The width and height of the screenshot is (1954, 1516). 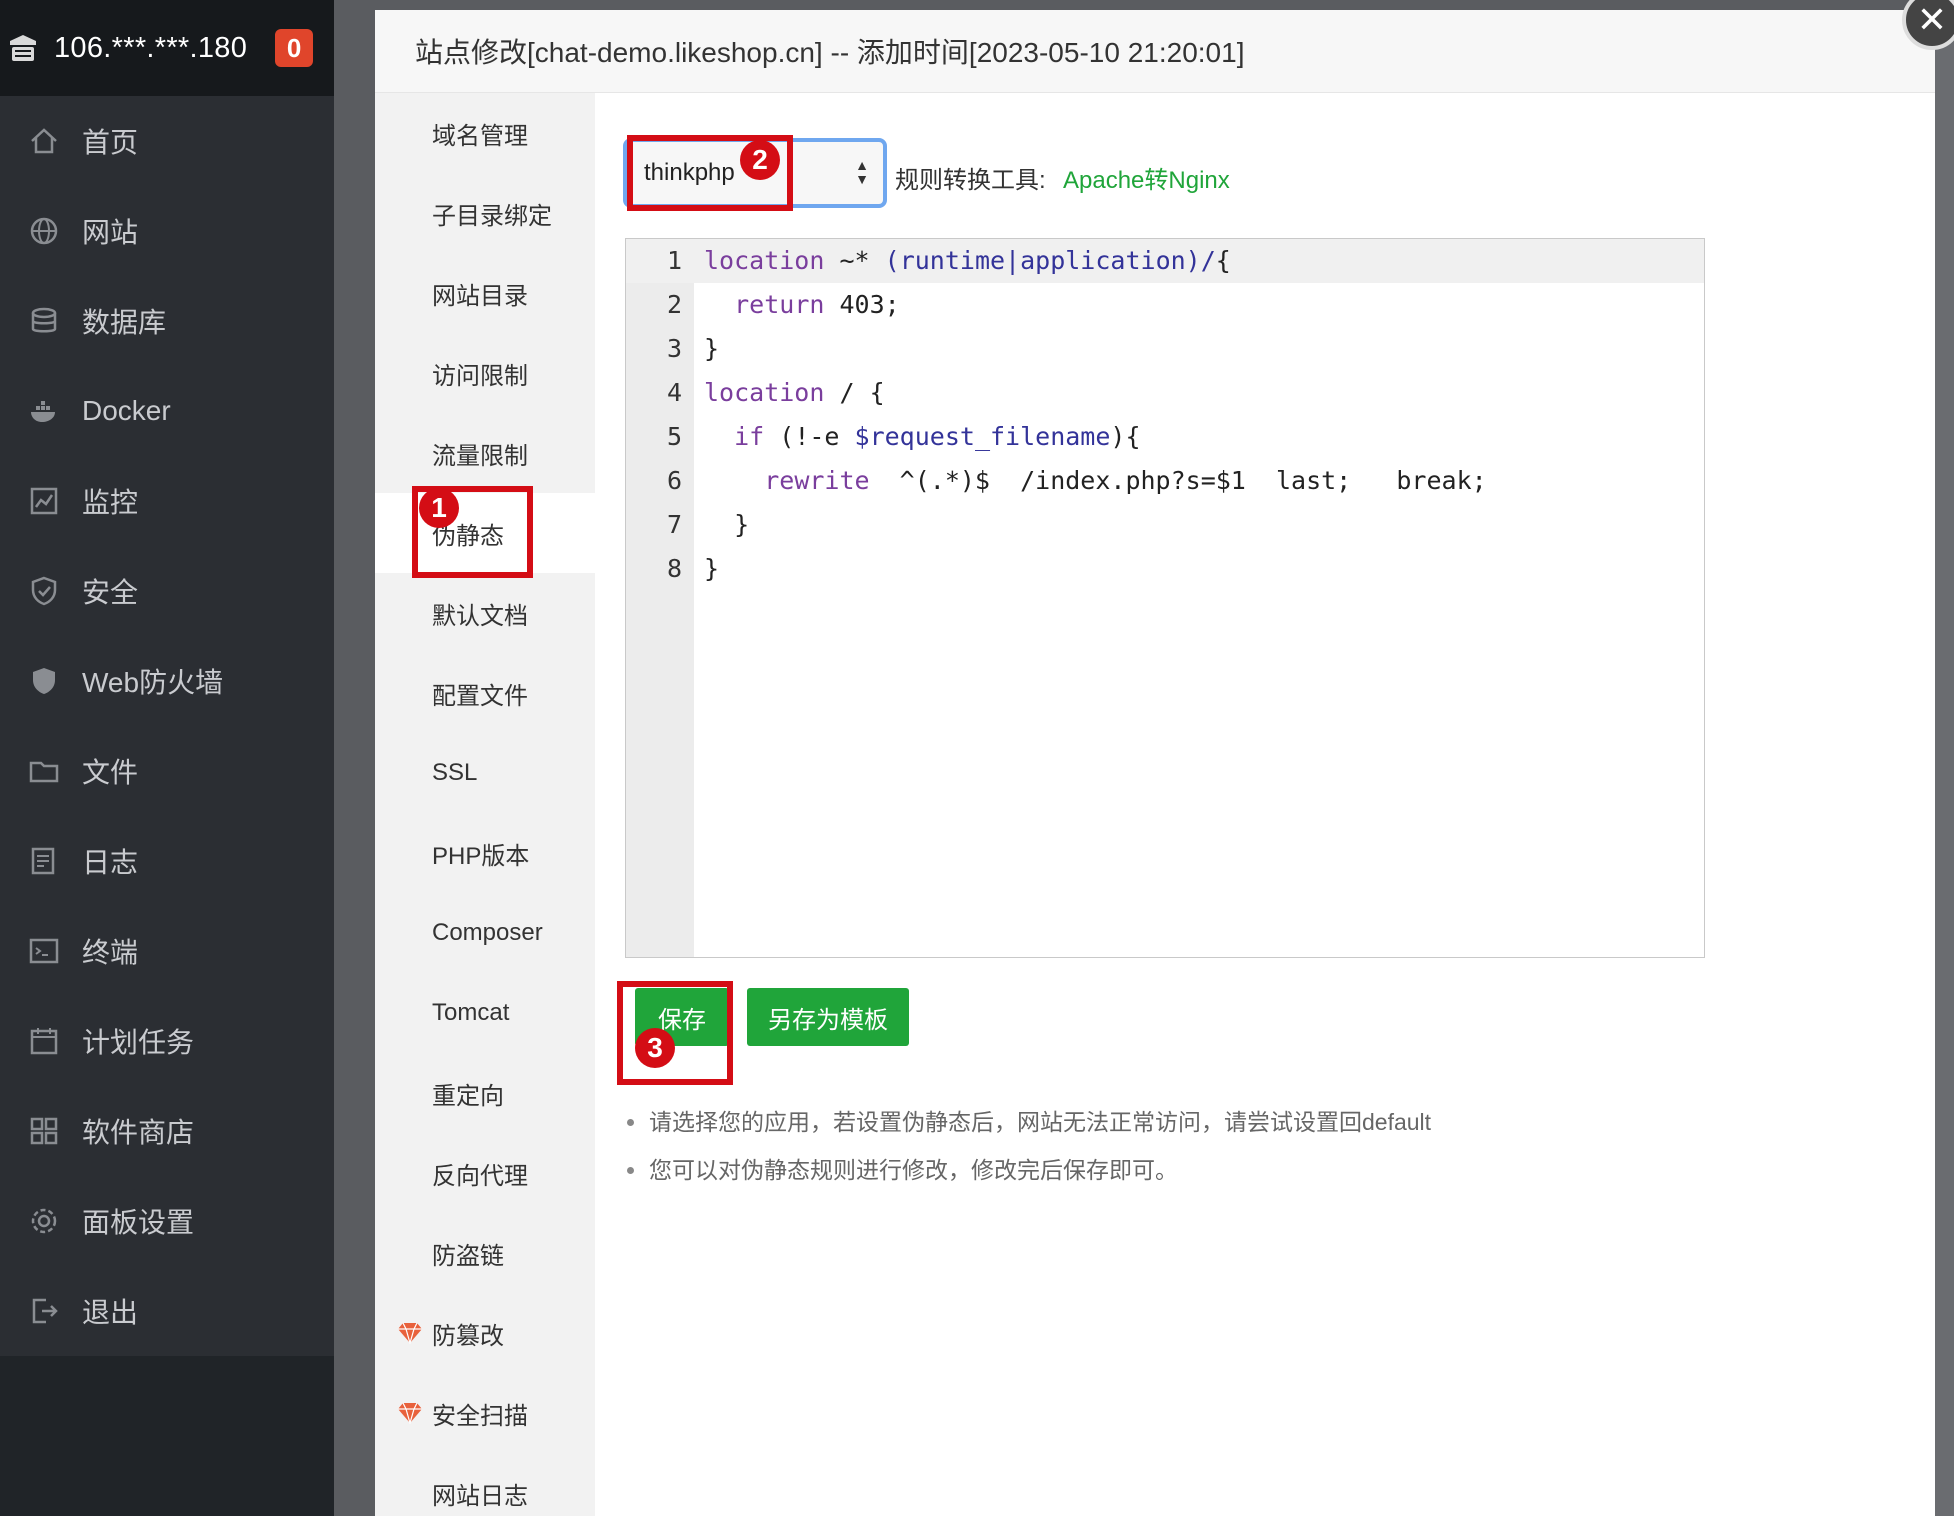 What do you see at coordinates (110, 952) in the screenshot?
I see `sidebar-item-label: 终端` at bounding box center [110, 952].